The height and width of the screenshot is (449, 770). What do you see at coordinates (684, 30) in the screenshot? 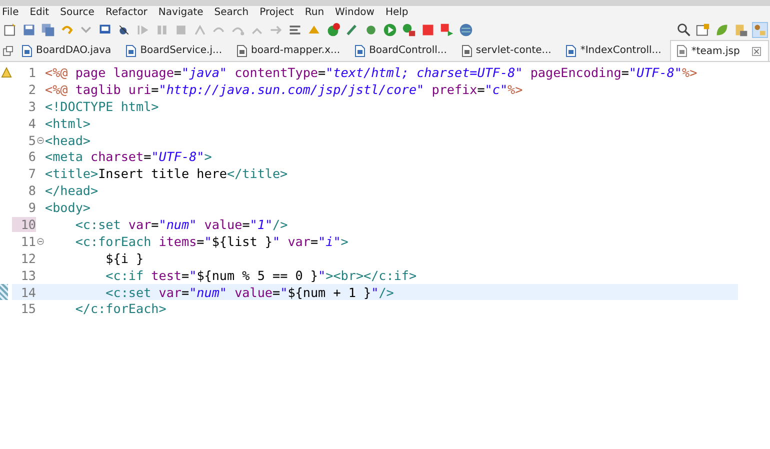
I see `search-icon` at bounding box center [684, 30].